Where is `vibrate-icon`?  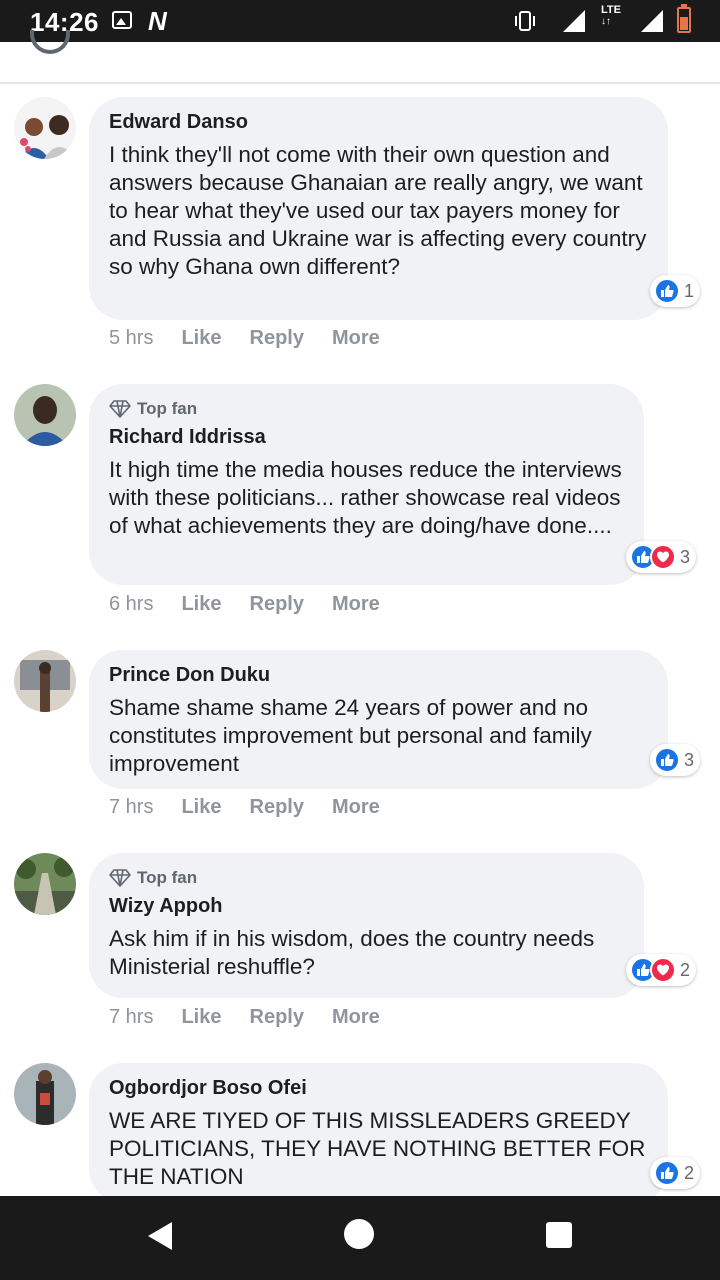 vibrate-icon is located at coordinates (525, 21).